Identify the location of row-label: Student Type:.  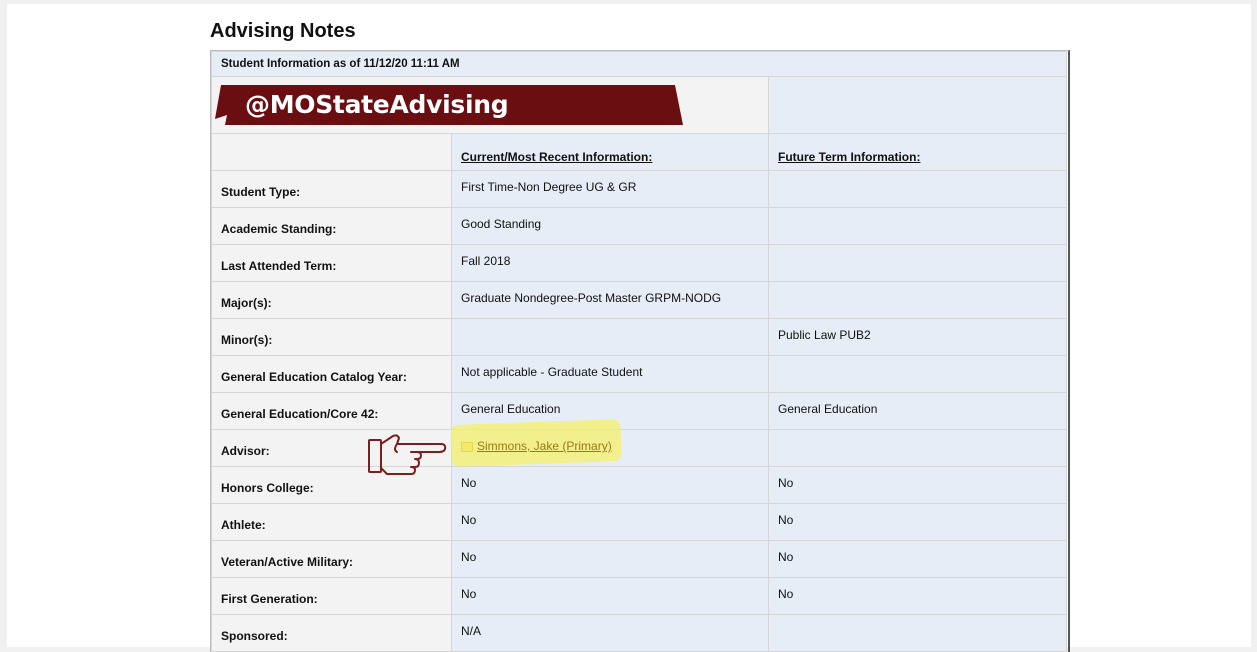
(331, 189).